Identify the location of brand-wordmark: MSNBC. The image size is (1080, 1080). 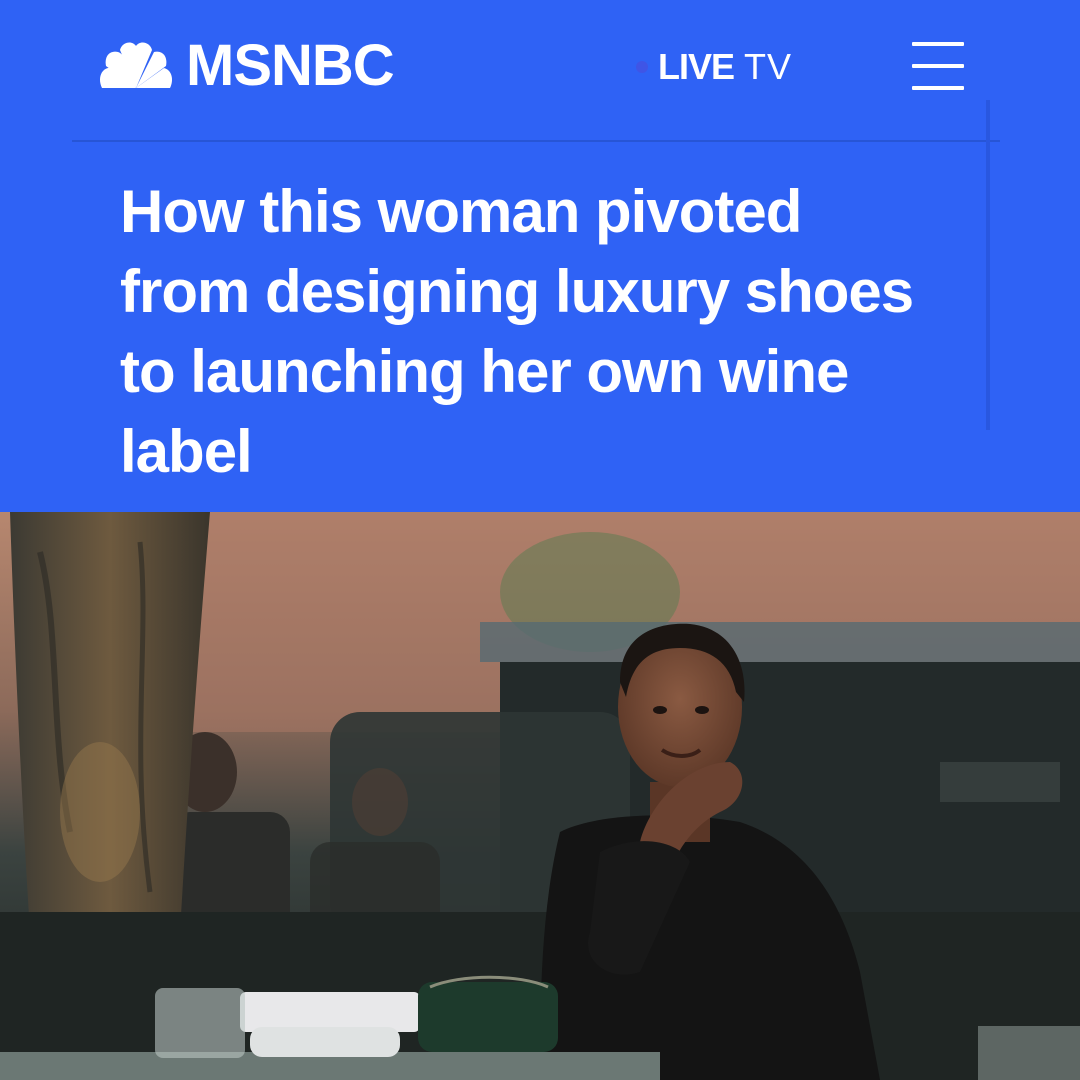
(290, 65).